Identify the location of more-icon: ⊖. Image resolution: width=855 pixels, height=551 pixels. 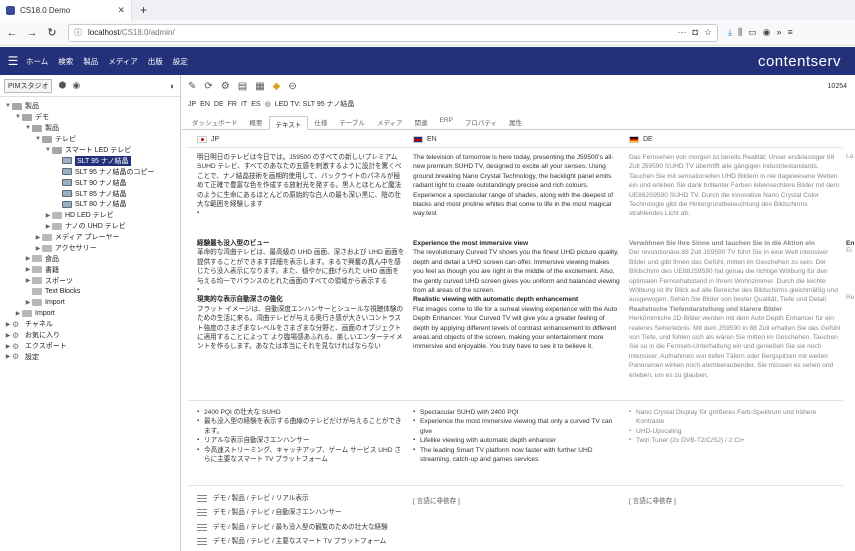
(292, 86).